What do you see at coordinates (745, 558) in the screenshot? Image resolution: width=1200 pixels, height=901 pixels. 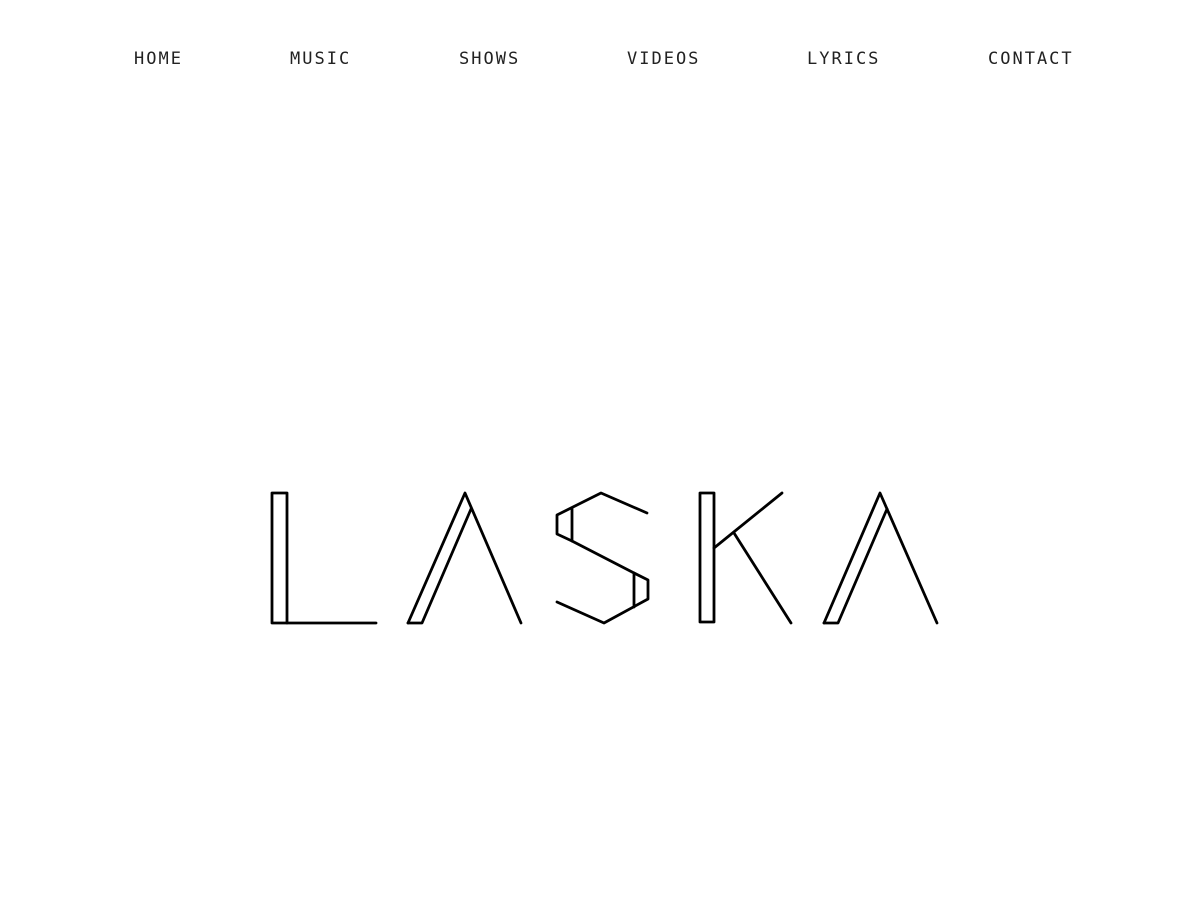 I see `logo-letter-k` at bounding box center [745, 558].